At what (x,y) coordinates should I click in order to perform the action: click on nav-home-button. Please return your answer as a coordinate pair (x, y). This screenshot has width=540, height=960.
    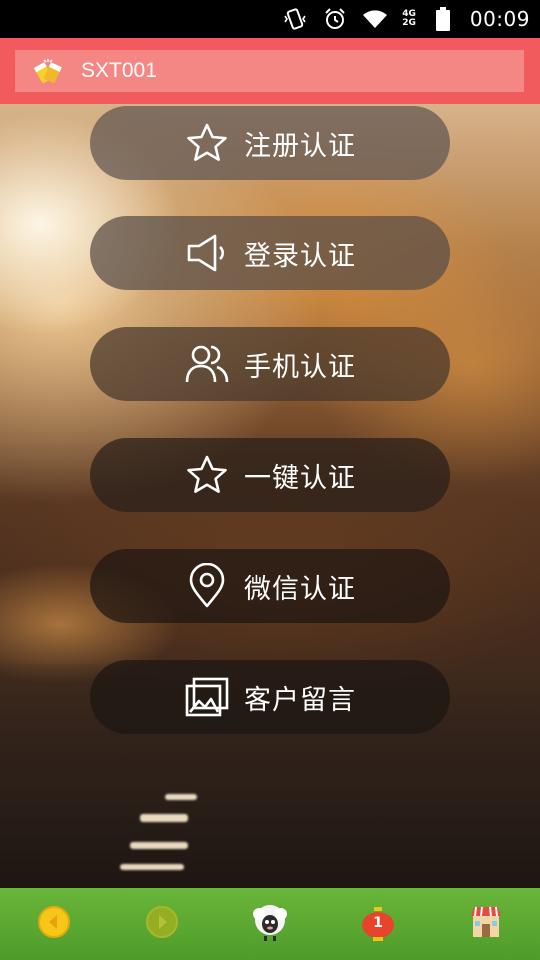
    Looking at the image, I should click on (270, 924).